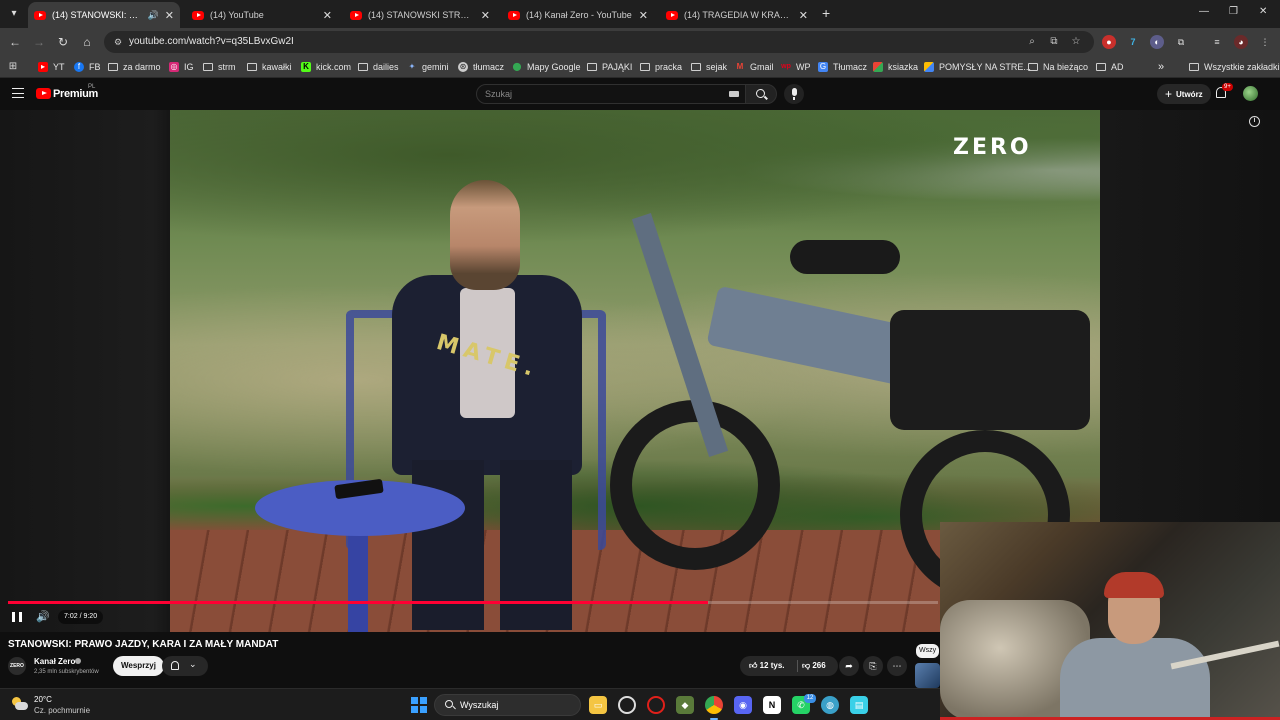 This screenshot has height=720, width=1280. What do you see at coordinates (897, 666) in the screenshot?
I see `more-actions-button: ⋯` at bounding box center [897, 666].